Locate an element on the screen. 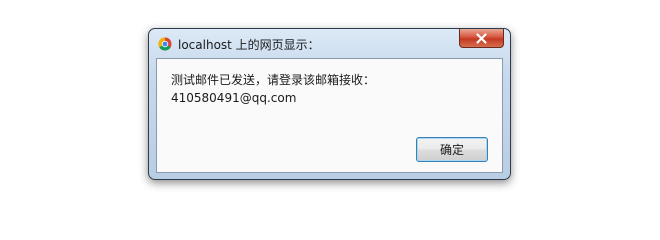 The image size is (660, 240). message-email: 410580491@qq.com is located at coordinates (234, 98).